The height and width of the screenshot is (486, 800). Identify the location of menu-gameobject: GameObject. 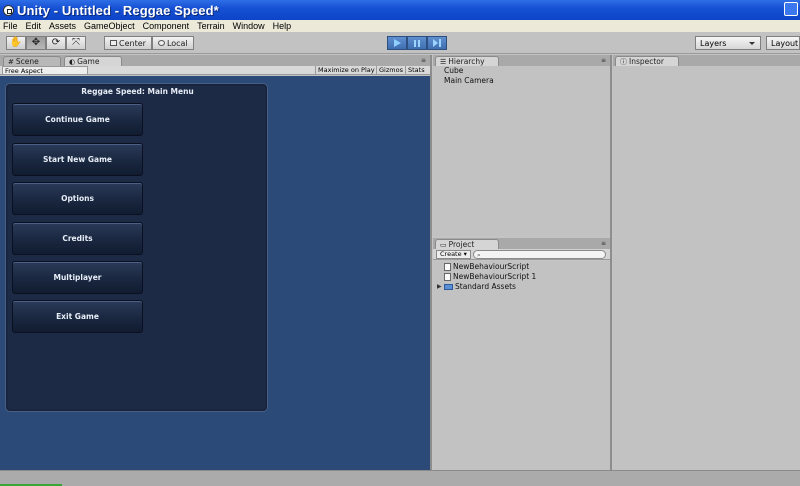
(109, 26).